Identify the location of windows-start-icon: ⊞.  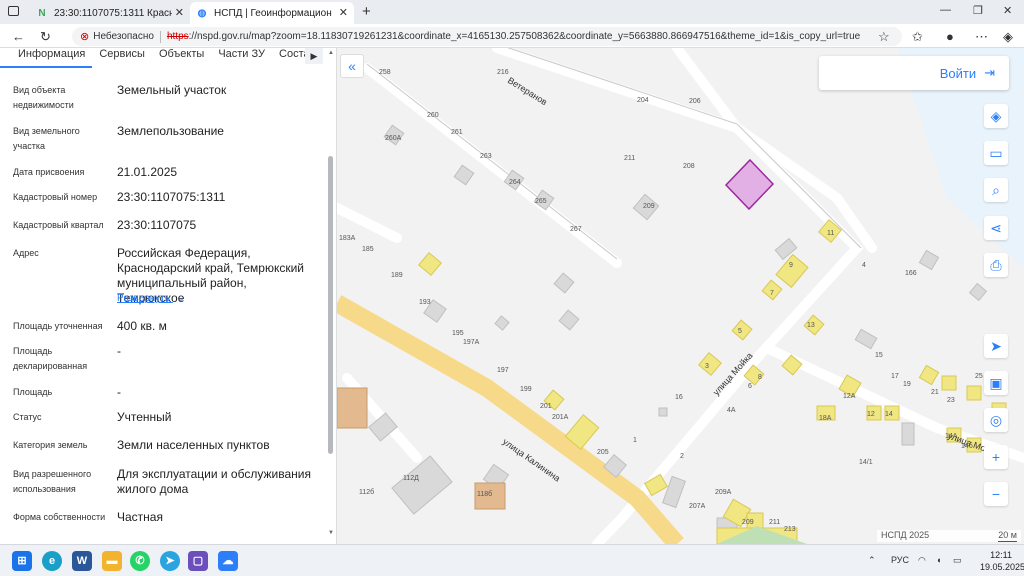
(22, 561).